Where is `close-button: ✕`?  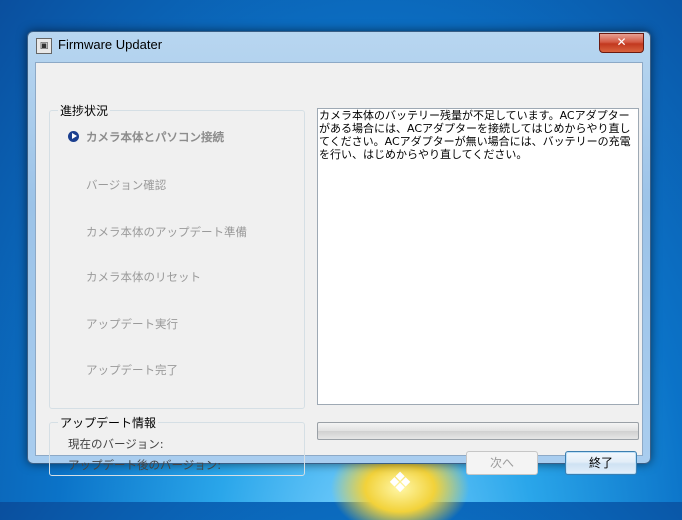 close-button: ✕ is located at coordinates (621, 43).